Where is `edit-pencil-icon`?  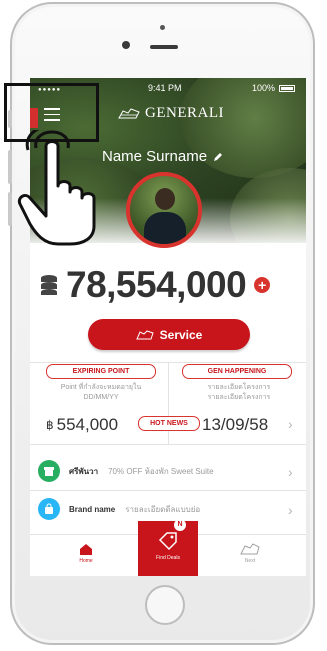
edit-pencil-icon is located at coordinates (218, 157).